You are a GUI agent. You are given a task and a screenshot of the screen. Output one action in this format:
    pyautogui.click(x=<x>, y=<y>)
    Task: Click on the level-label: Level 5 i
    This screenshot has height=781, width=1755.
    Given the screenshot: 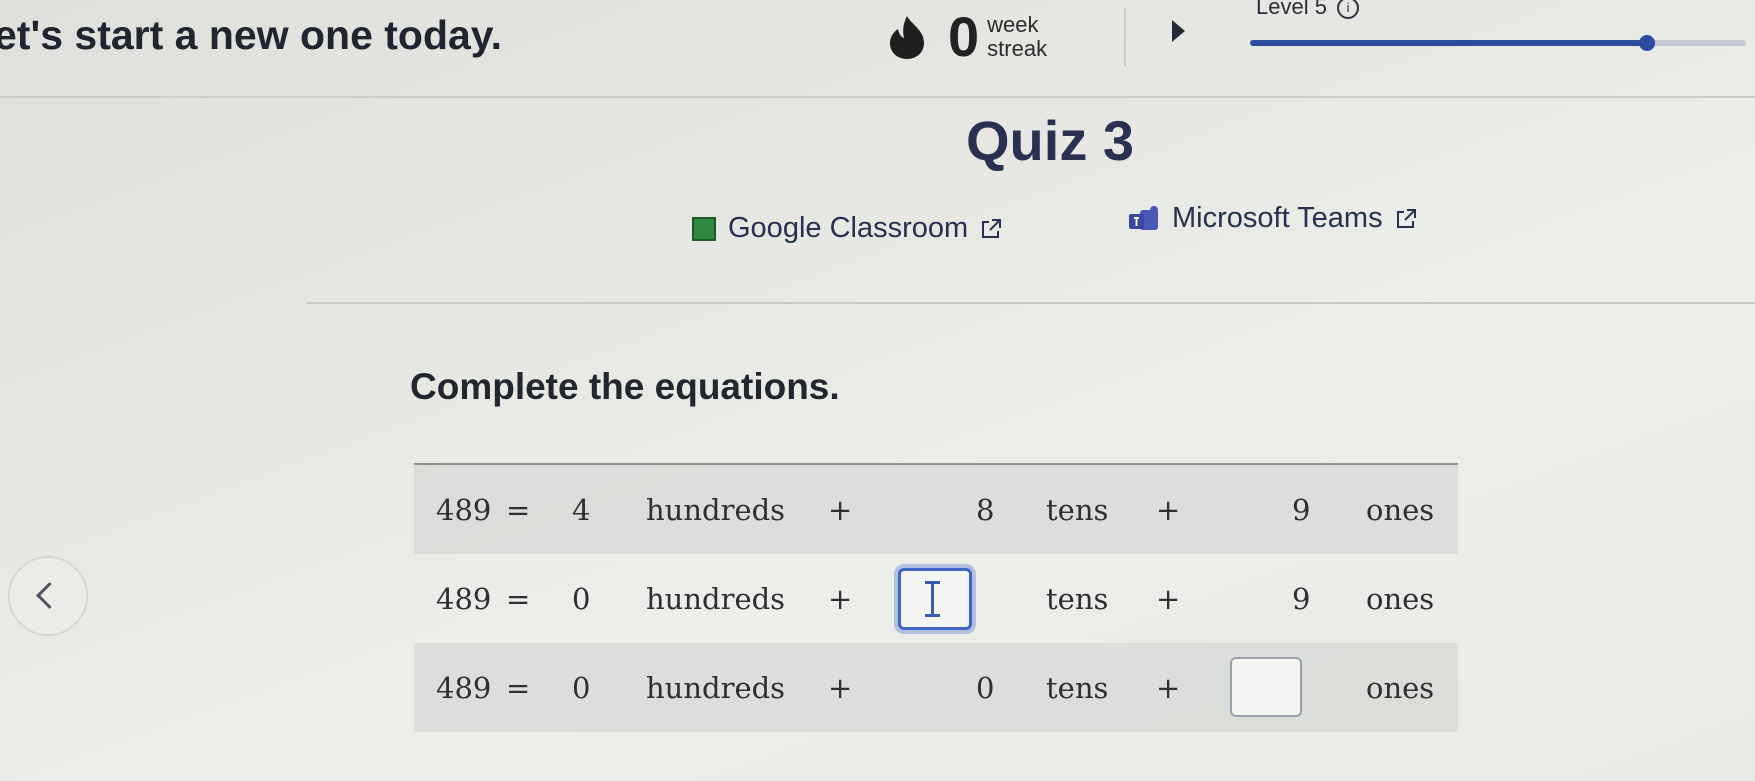 What is the action you would take?
    pyautogui.click(x=1308, y=10)
    